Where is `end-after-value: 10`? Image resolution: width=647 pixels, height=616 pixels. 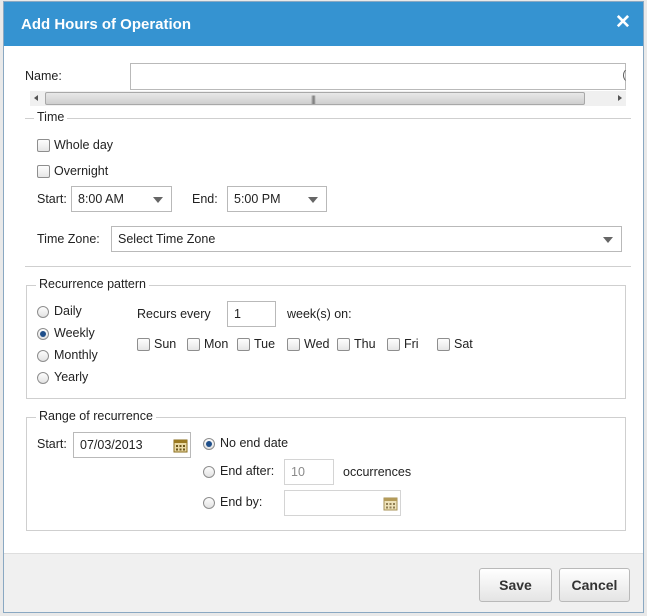 end-after-value: 10 is located at coordinates (298, 472).